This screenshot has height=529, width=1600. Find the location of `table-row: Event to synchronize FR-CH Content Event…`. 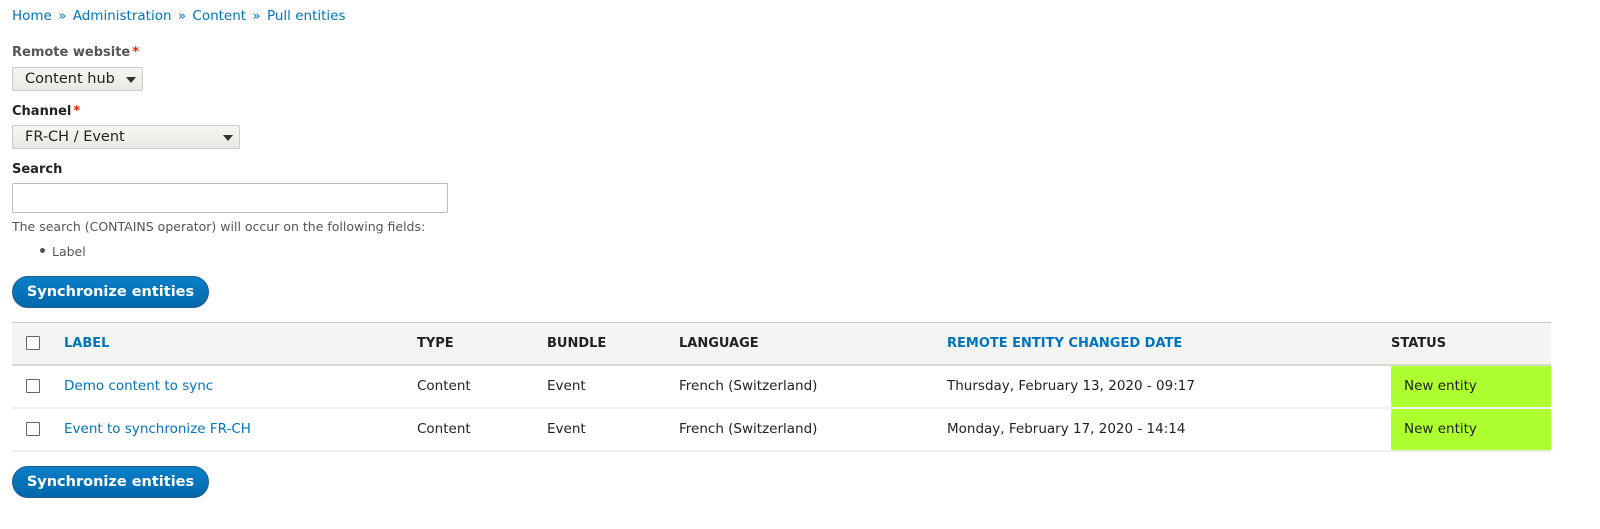

table-row: Event to synchronize FR-CH Content Event… is located at coordinates (781, 429).